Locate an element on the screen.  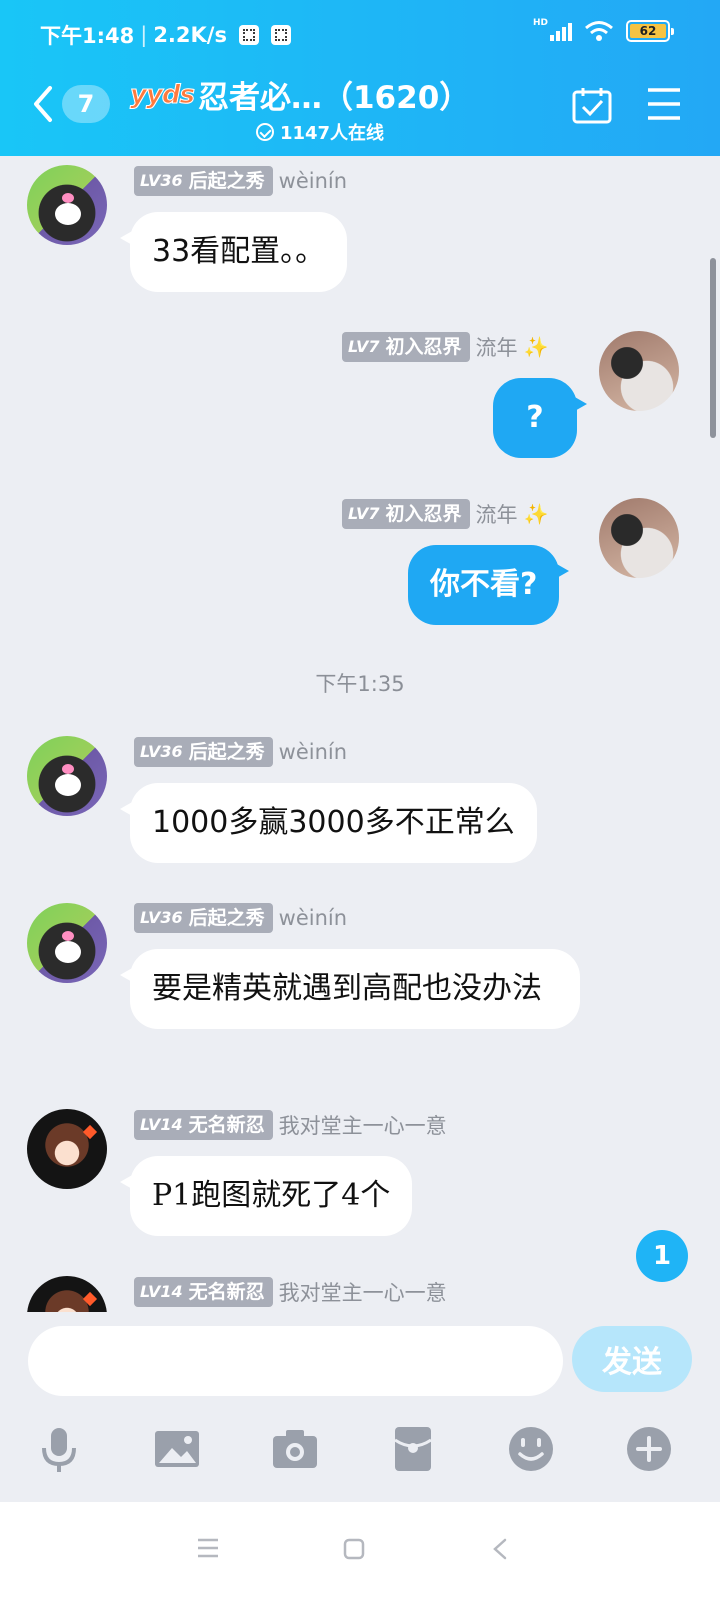
group-logo: yyds is located at coordinates (163, 94).